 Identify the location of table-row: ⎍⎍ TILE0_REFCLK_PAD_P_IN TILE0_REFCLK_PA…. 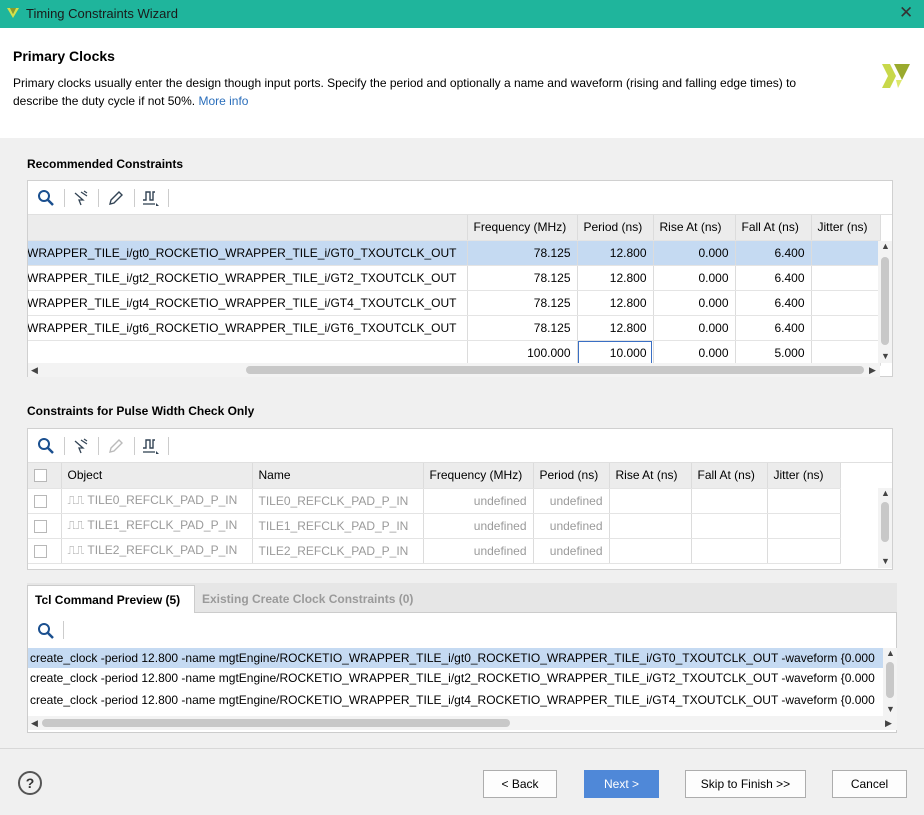
(434, 501).